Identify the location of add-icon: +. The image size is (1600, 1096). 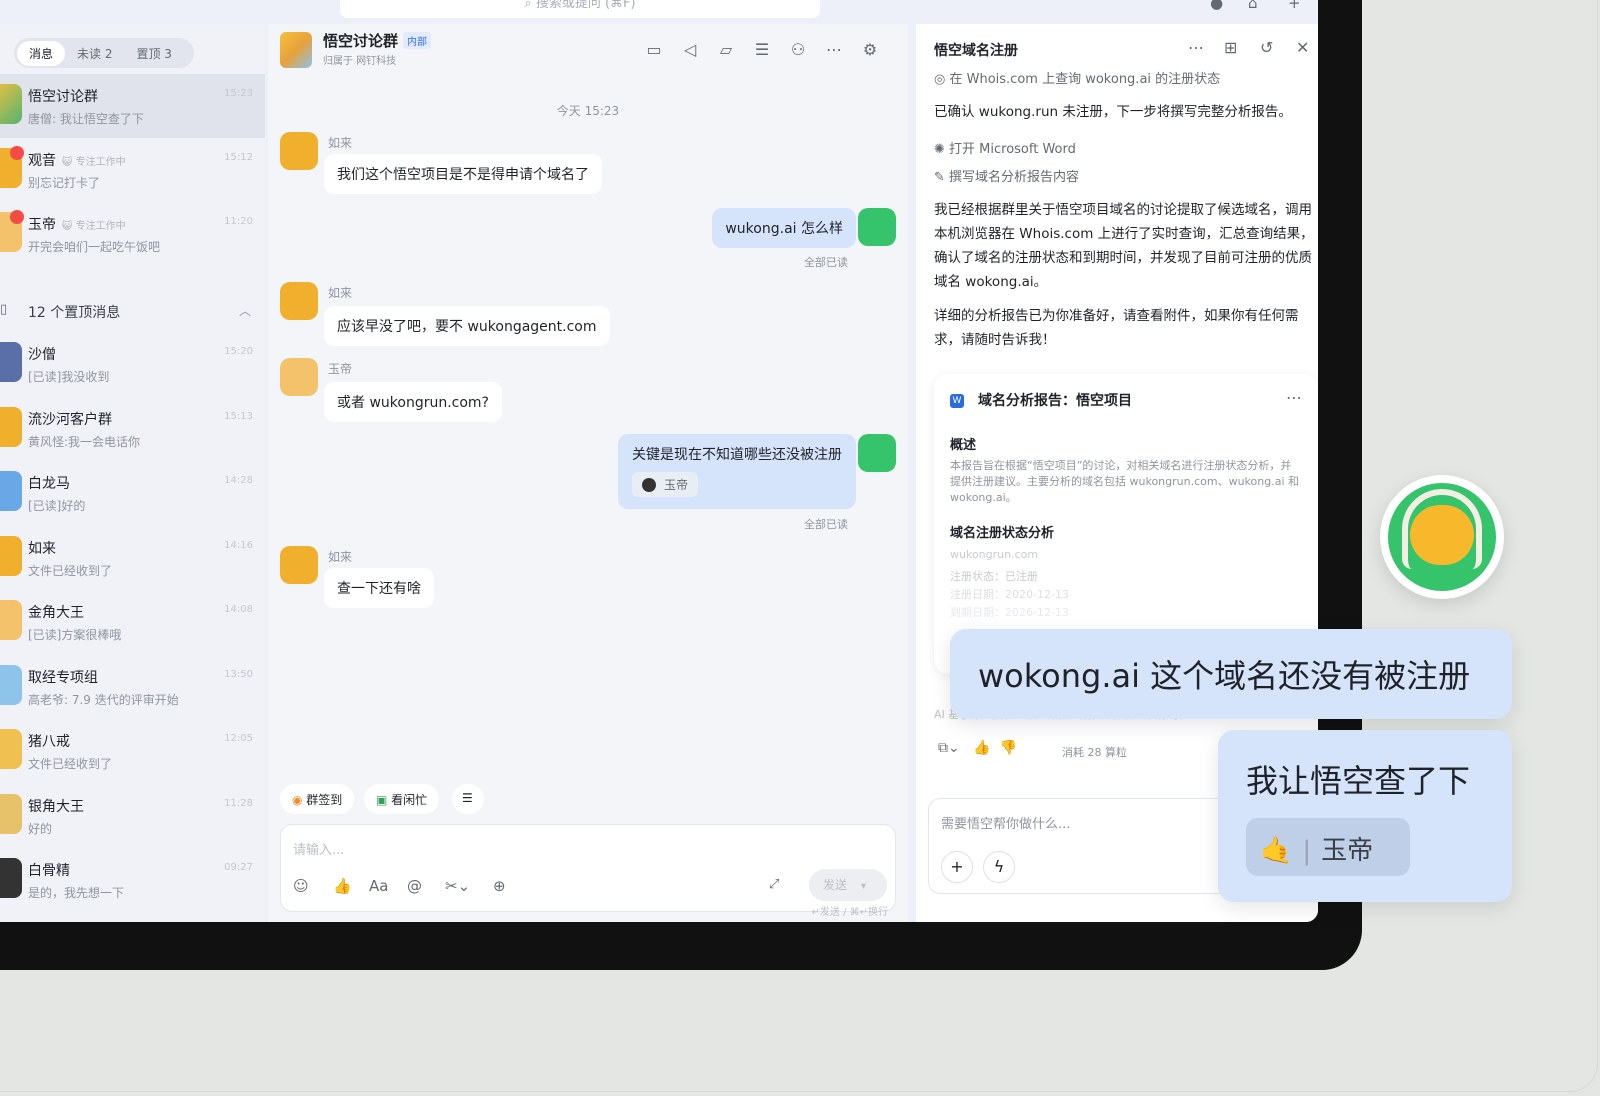
(1294, 6).